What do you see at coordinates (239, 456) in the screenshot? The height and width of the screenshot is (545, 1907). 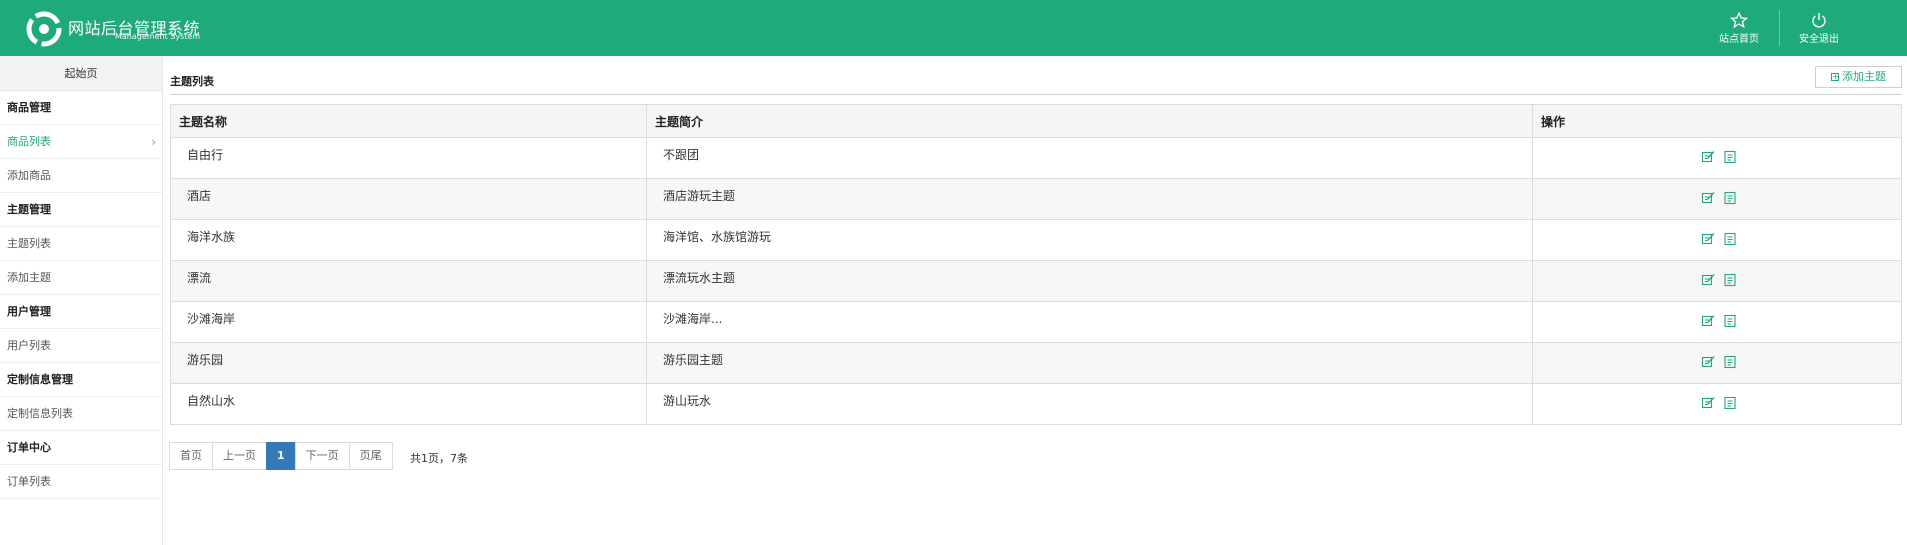 I see `page-prev-button: 上一页` at bounding box center [239, 456].